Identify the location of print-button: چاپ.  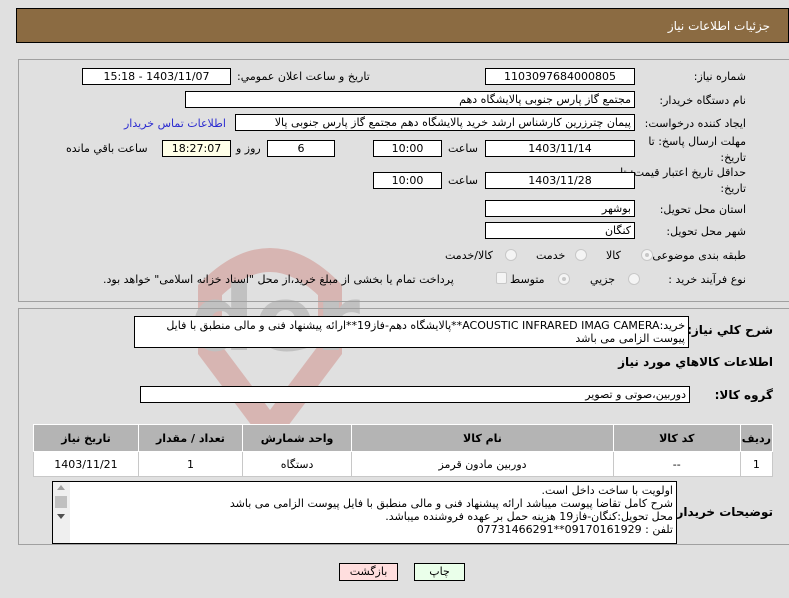
(439, 572).